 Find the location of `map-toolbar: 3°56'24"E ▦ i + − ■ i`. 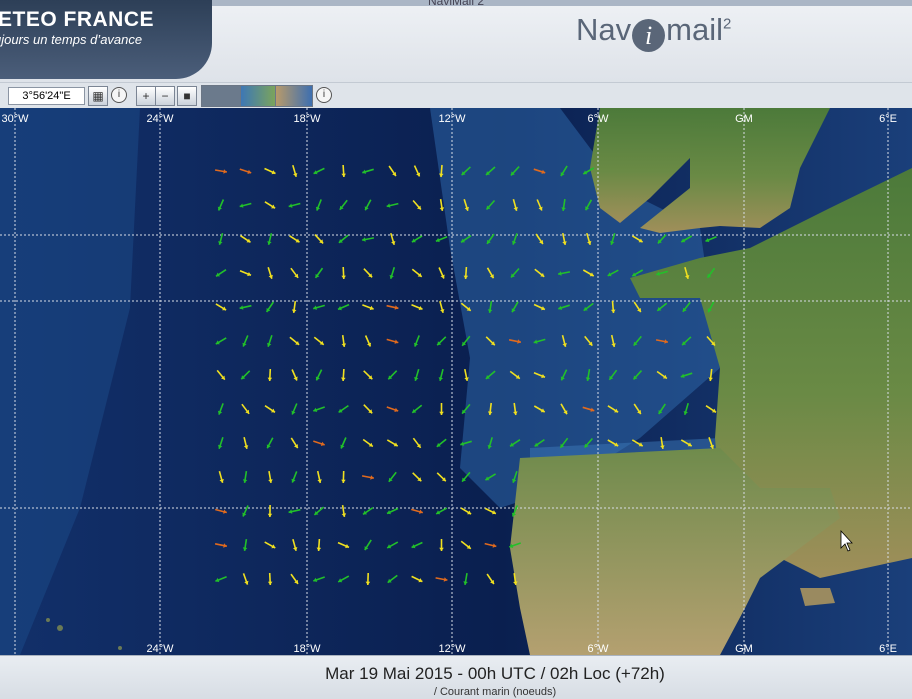

map-toolbar: 3°56'24"E ▦ i + − ■ i is located at coordinates (456, 95).